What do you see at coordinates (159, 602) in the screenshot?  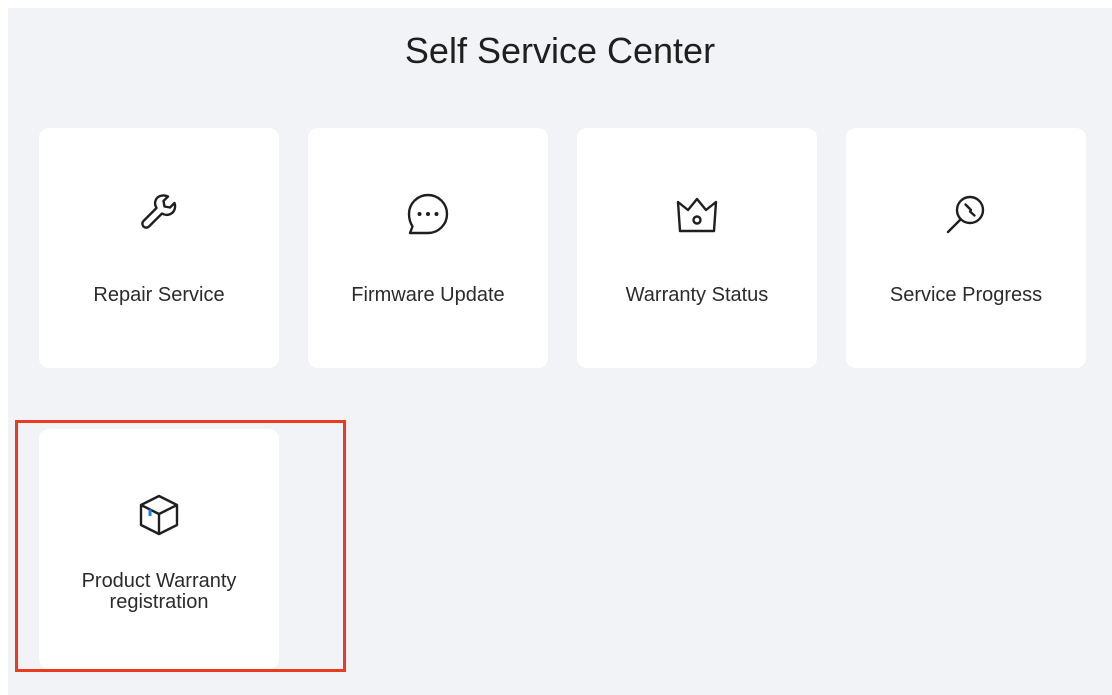 I see `label-line-2: registration` at bounding box center [159, 602].